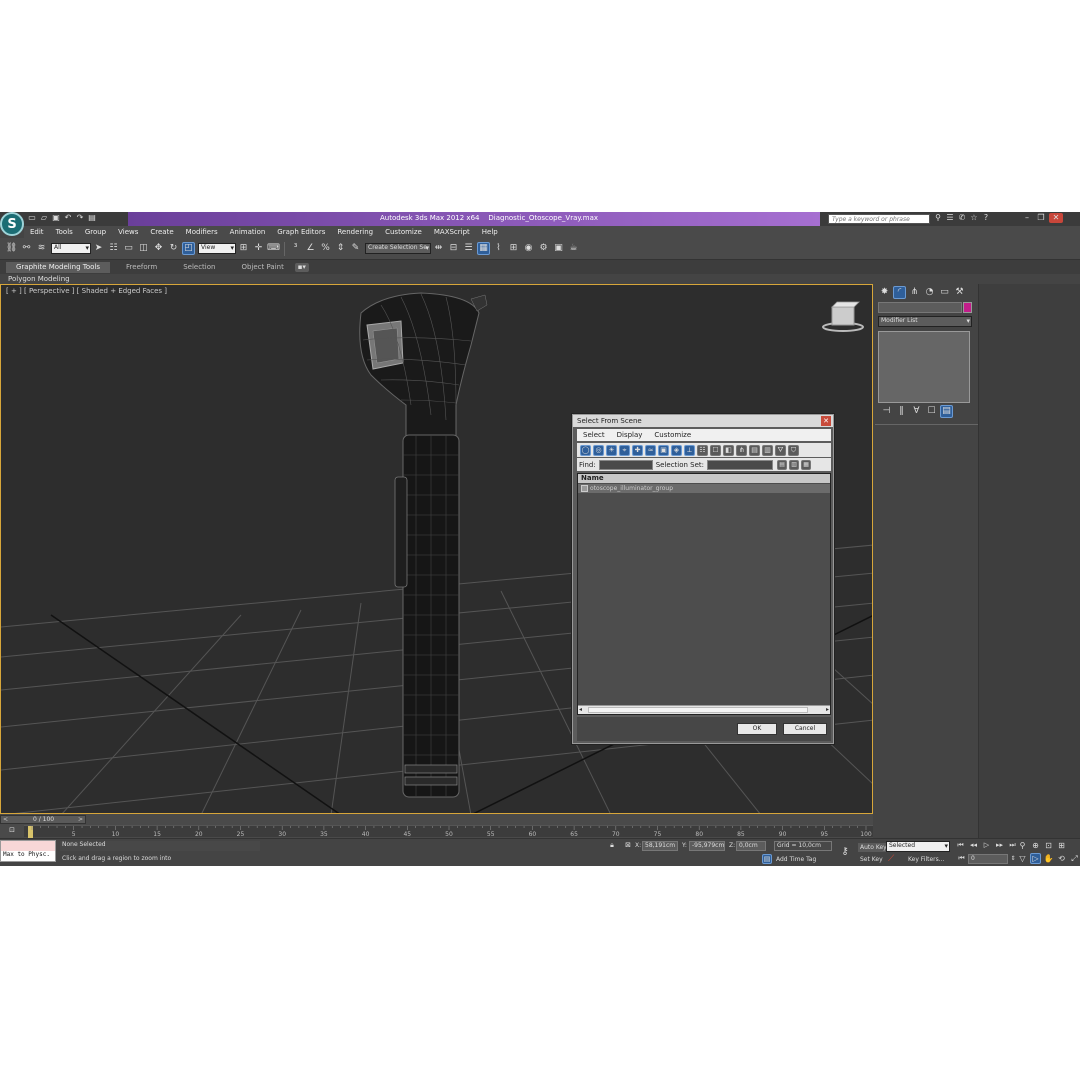 The width and height of the screenshot is (1080, 1080). What do you see at coordinates (513, 248) in the screenshot?
I see `schematic-view-icon: ⊞` at bounding box center [513, 248].